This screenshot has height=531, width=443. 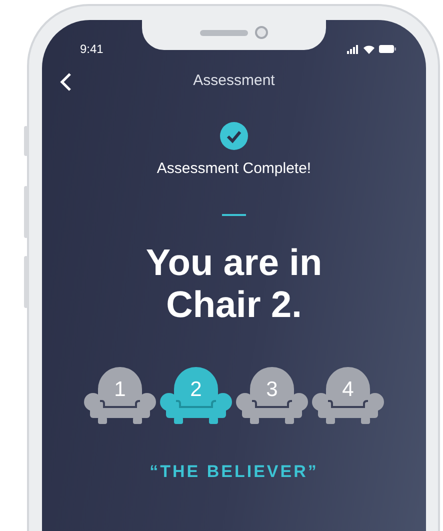 I want to click on divider-dash, so click(x=234, y=215).